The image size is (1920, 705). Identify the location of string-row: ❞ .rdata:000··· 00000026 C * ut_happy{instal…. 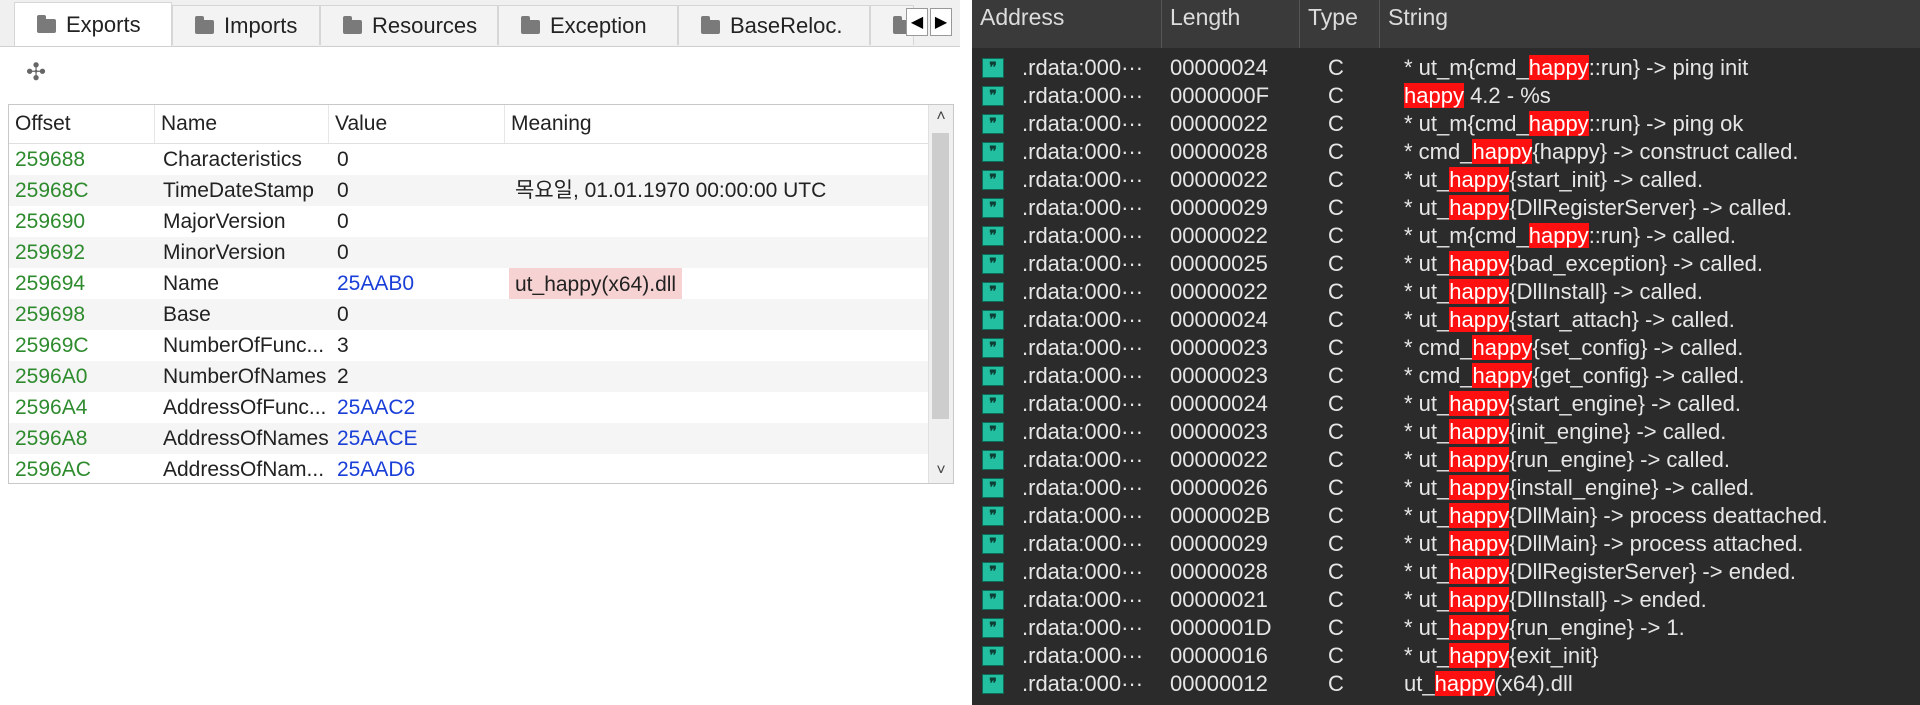
(1446, 488).